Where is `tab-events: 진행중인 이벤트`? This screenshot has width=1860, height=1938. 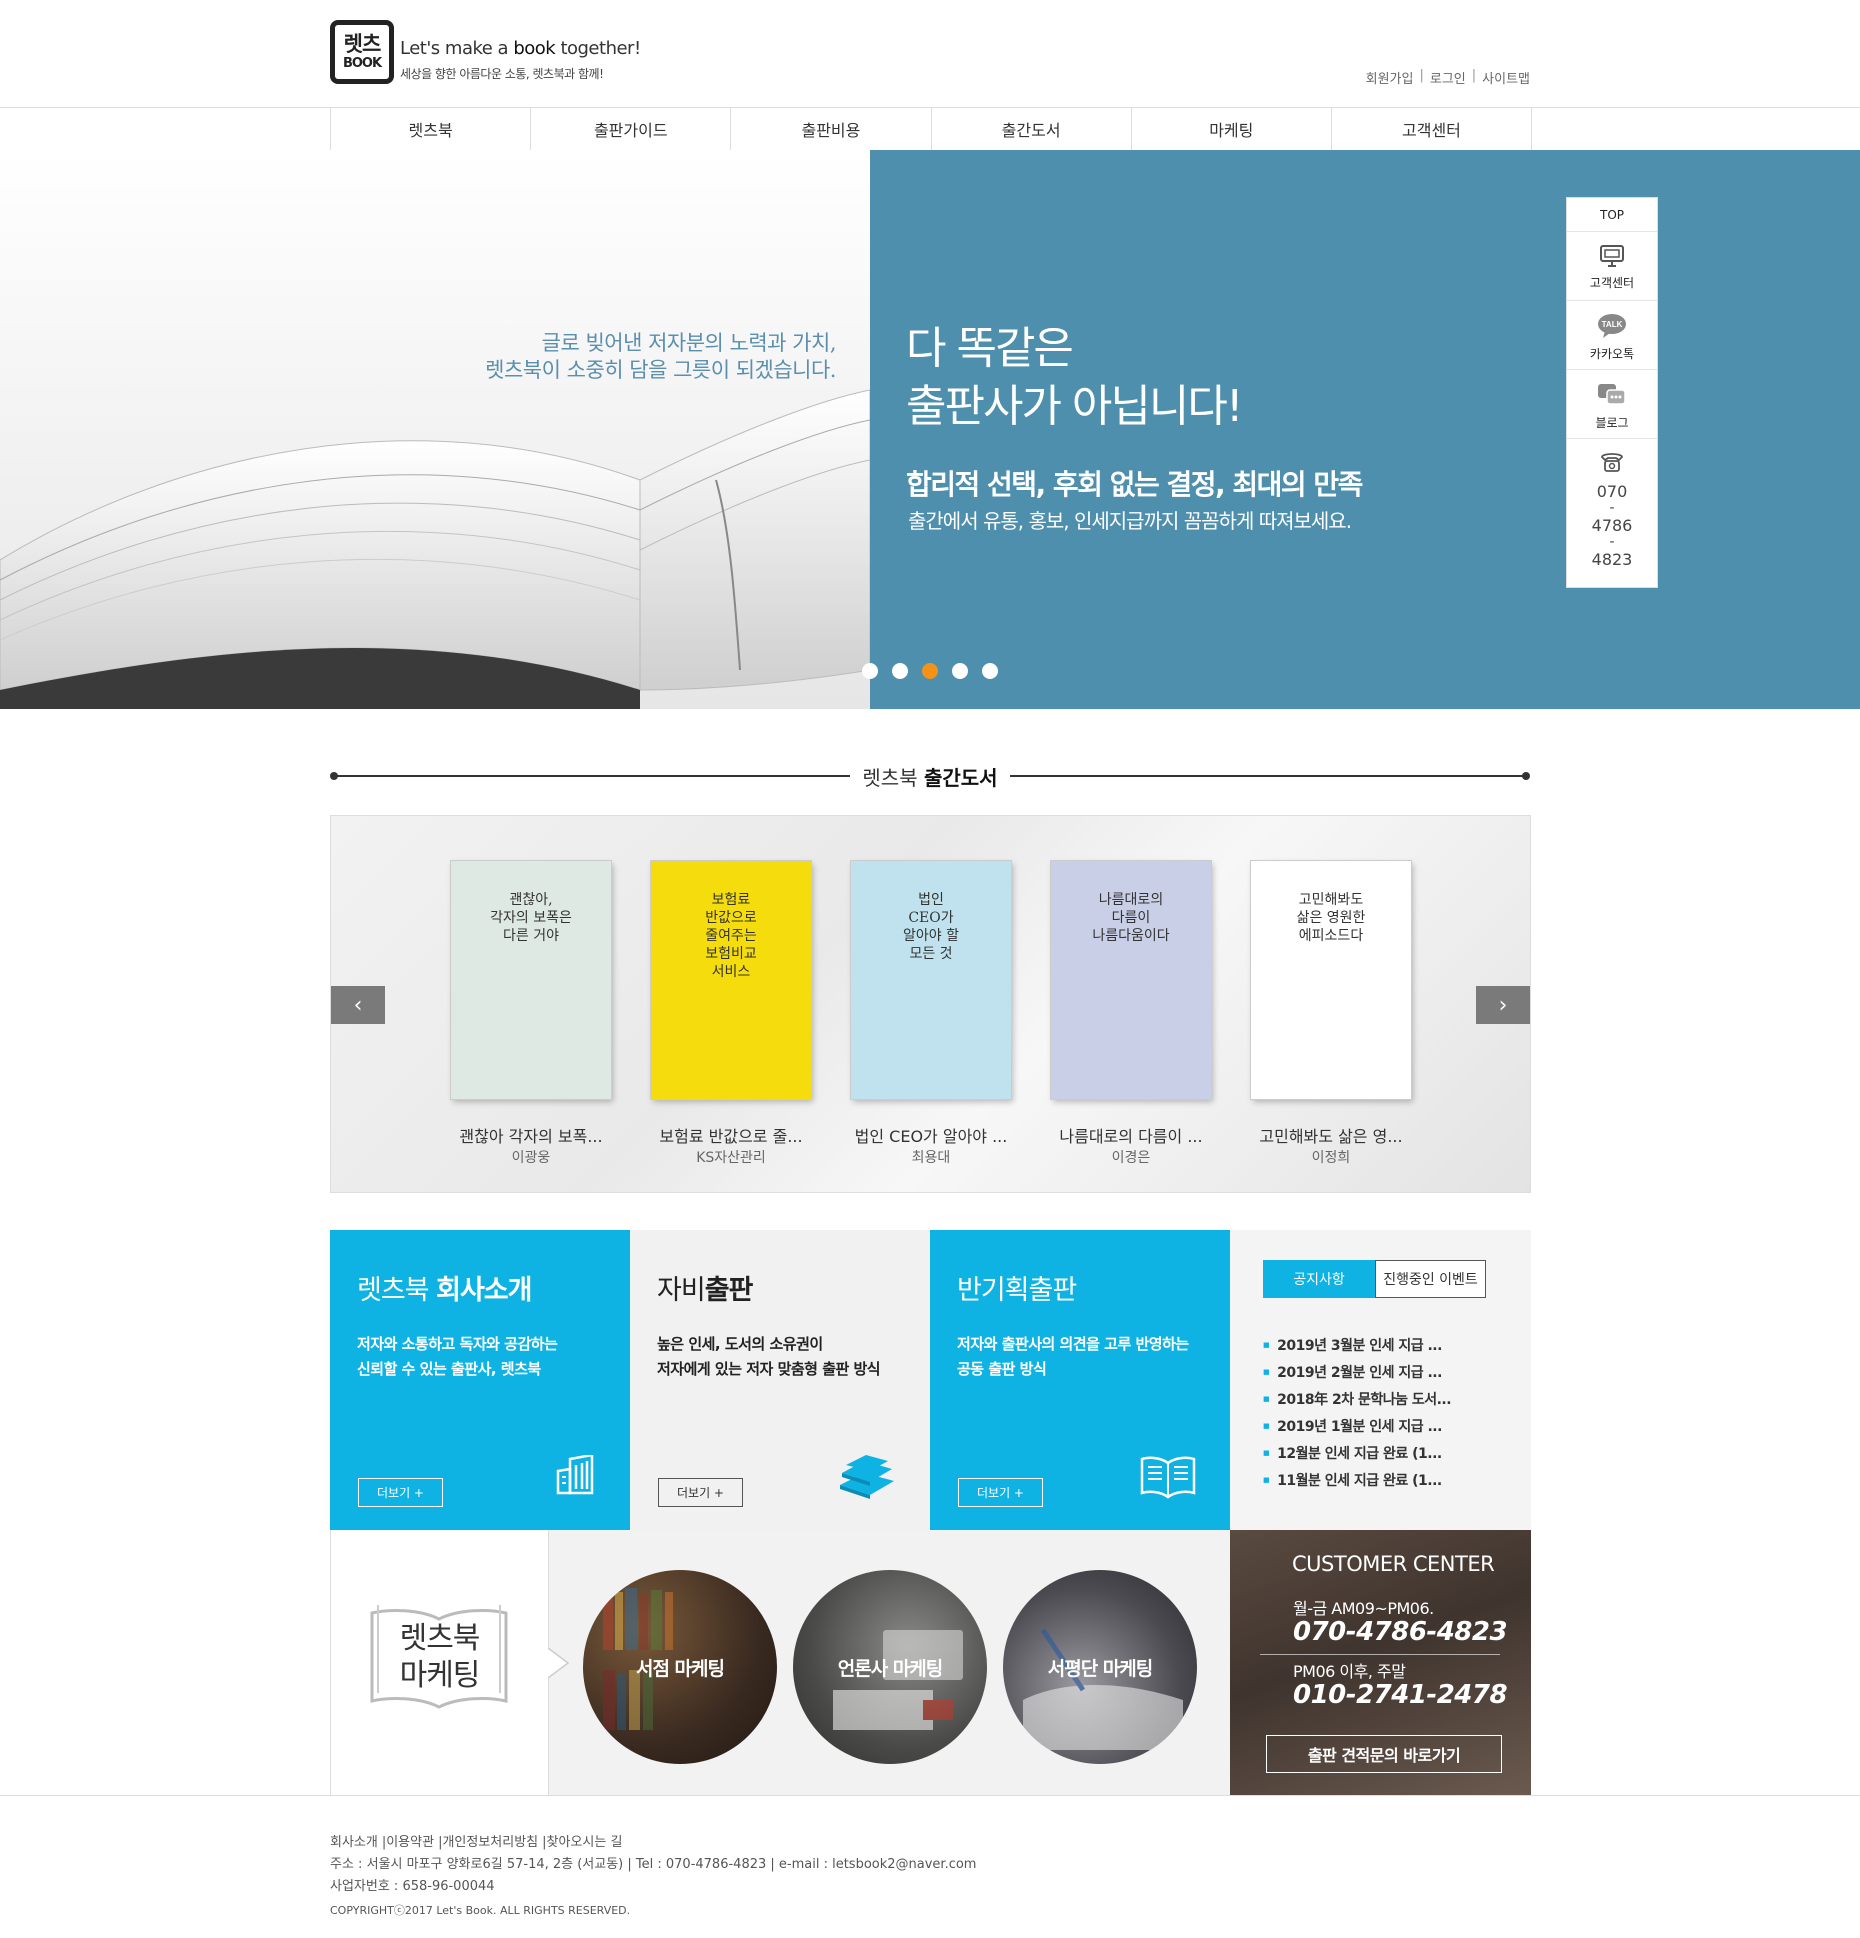
tab-events: 진행중인 이벤트 is located at coordinates (1430, 1279).